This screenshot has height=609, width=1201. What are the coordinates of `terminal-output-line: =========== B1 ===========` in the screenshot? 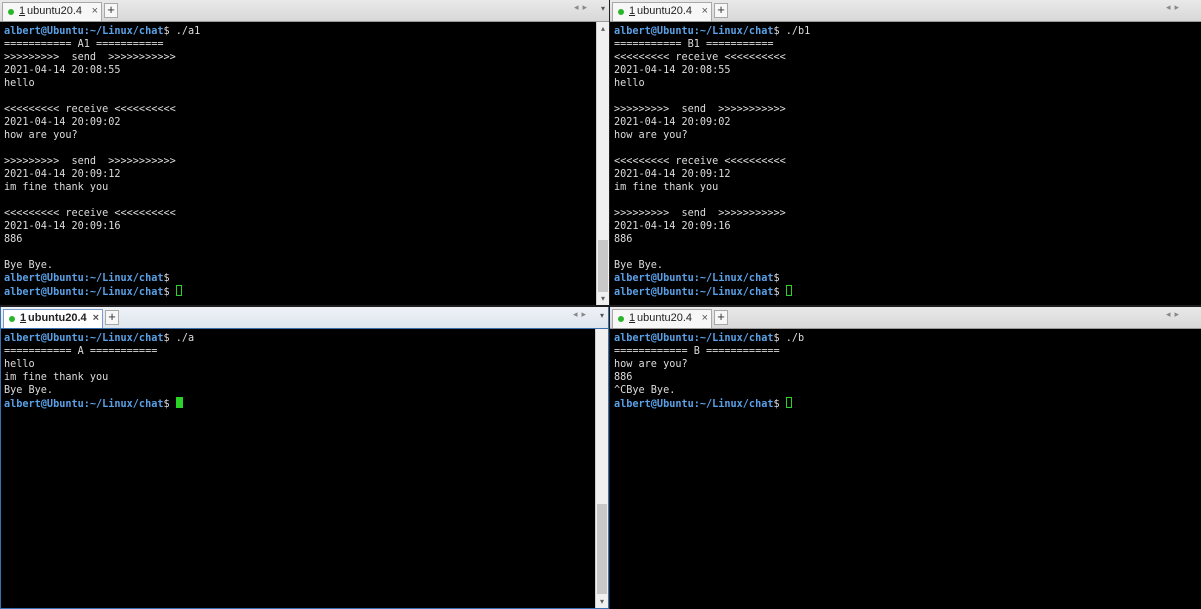 It's located at (905, 44).